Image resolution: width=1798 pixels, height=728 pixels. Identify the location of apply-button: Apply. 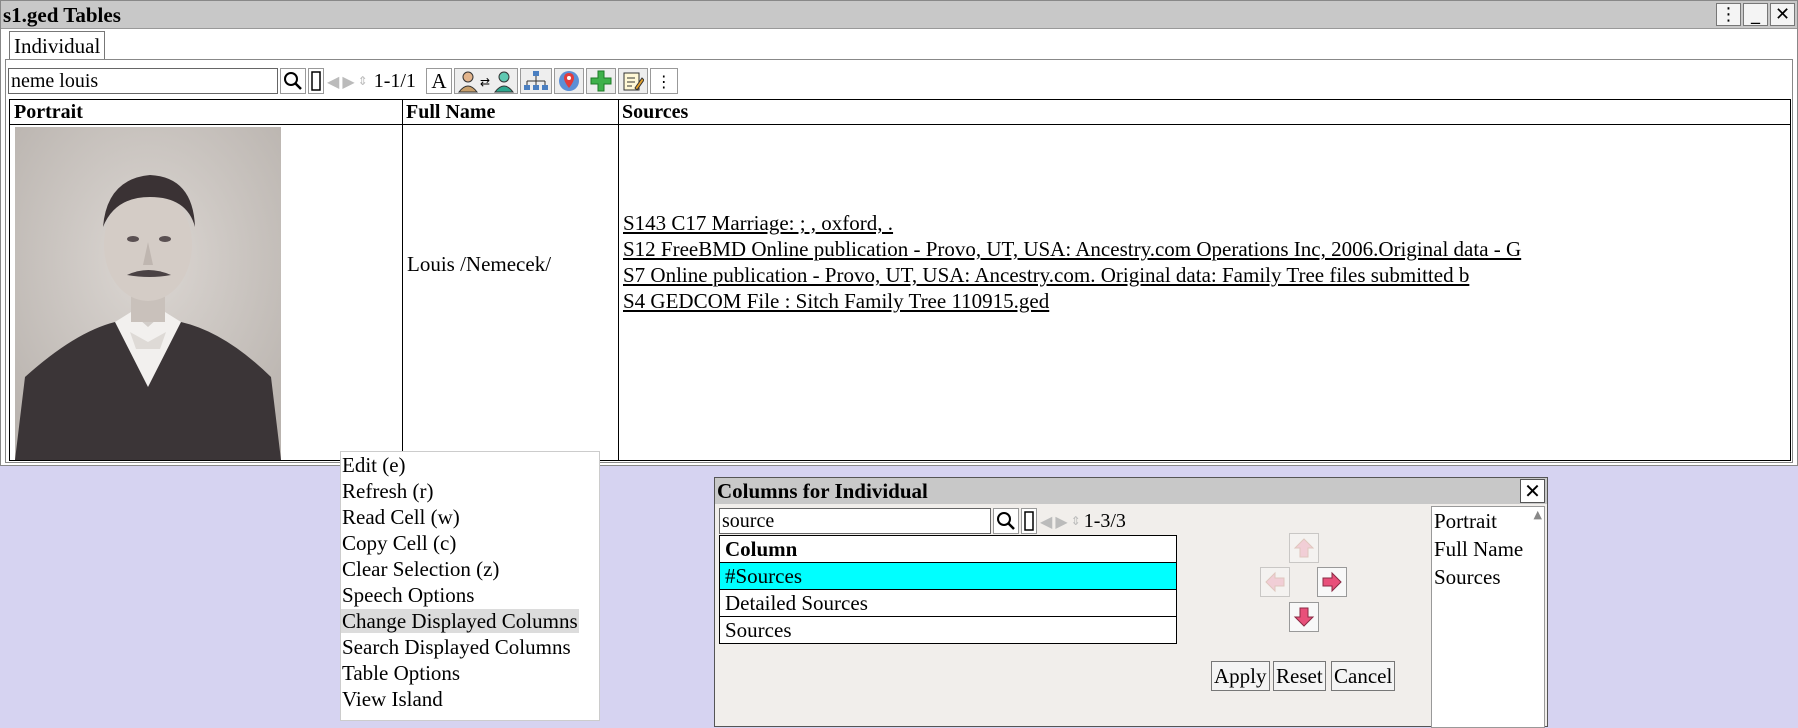
(1240, 676).